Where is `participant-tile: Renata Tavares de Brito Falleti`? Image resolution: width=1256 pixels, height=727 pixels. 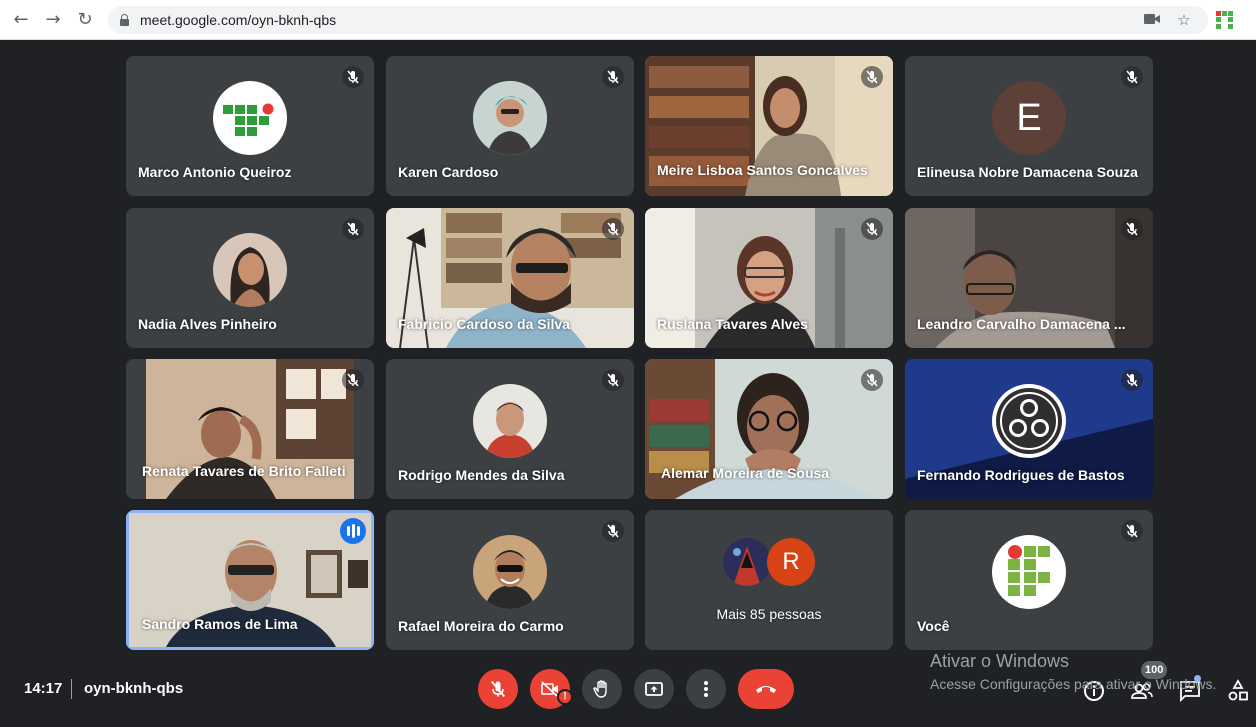
participant-tile: Renata Tavares de Brito Falleti is located at coordinates (250, 429).